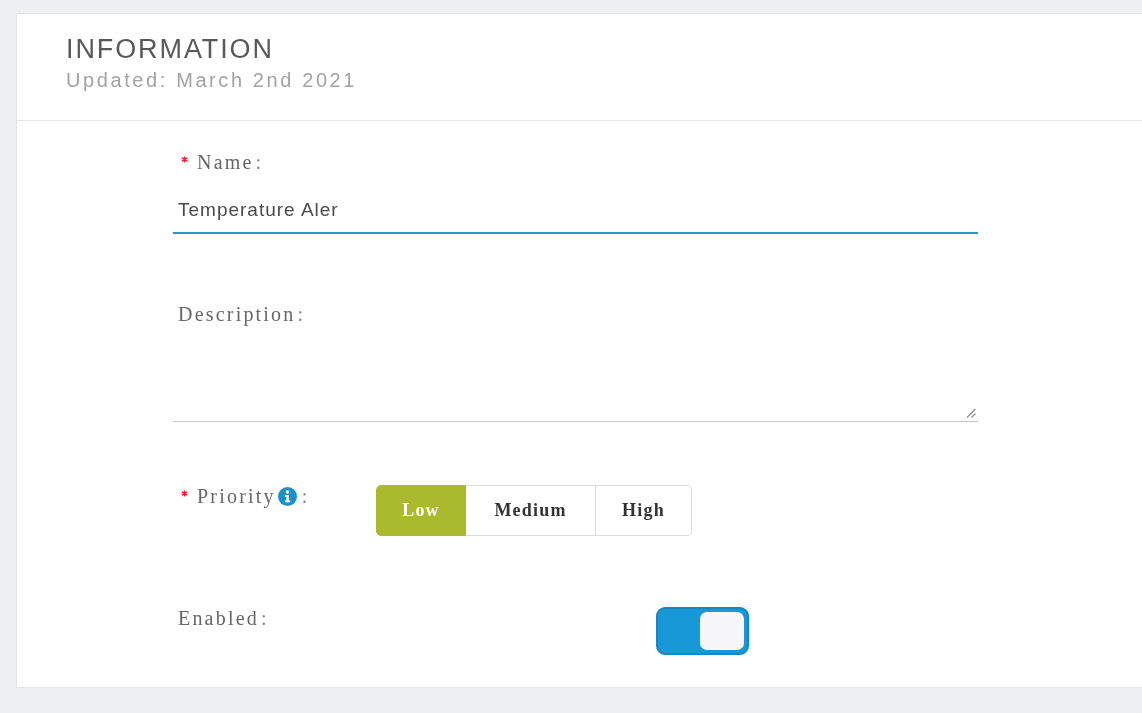 The width and height of the screenshot is (1142, 713). Describe the element at coordinates (218, 618) in the screenshot. I see `field-label: Enabled` at that location.